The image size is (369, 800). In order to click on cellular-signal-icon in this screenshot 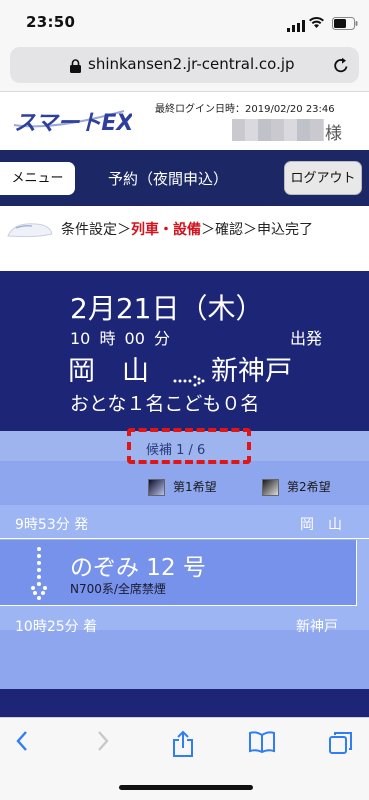, I will do `click(296, 26)`.